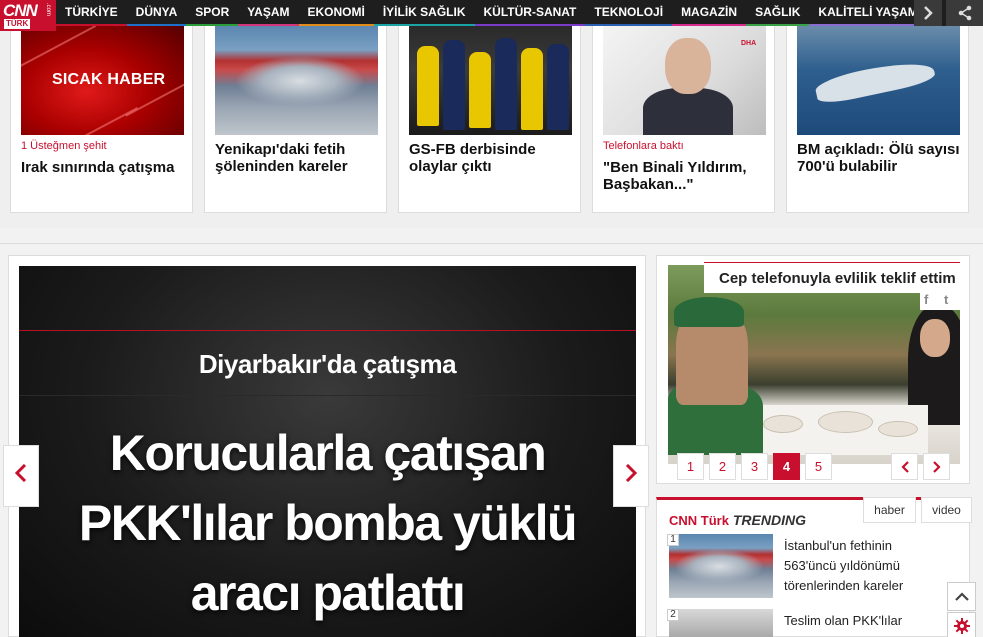 This screenshot has height=637, width=983. Describe the element at coordinates (297, 158) in the screenshot. I see `news-card-title: Yenikapı'daki fetih şöleninden kareler` at that location.